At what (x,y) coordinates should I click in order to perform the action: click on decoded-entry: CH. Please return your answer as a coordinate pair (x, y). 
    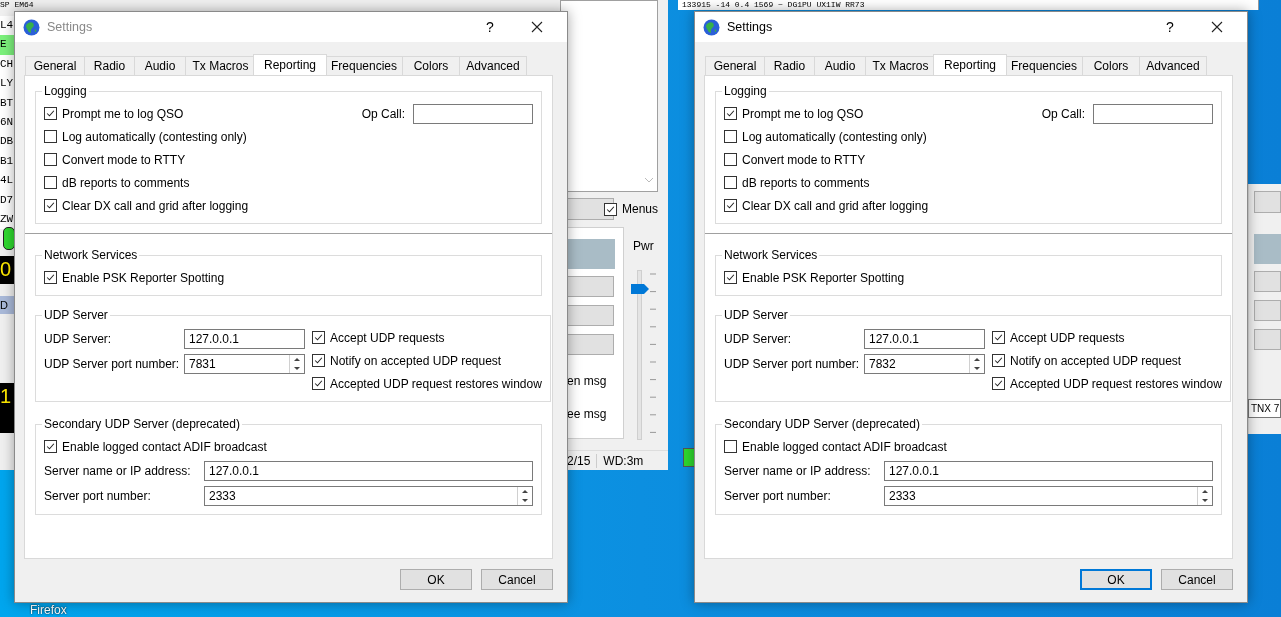
    Looking at the image, I should click on (7, 64).